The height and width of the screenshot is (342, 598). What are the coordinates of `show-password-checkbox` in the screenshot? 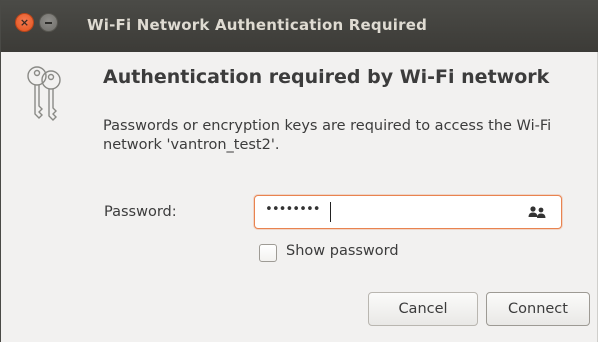 It's located at (268, 253).